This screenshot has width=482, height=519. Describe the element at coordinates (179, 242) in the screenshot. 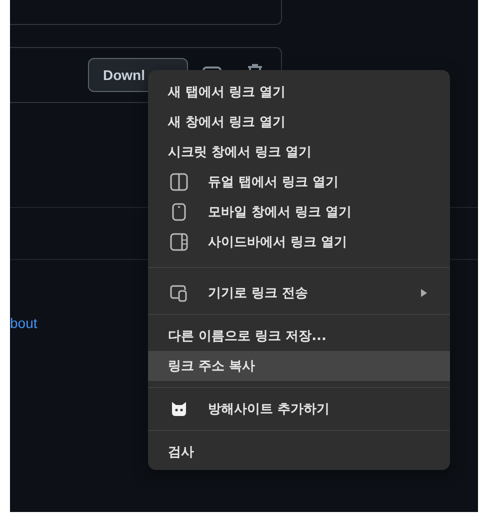

I see `sidebar-icon` at that location.